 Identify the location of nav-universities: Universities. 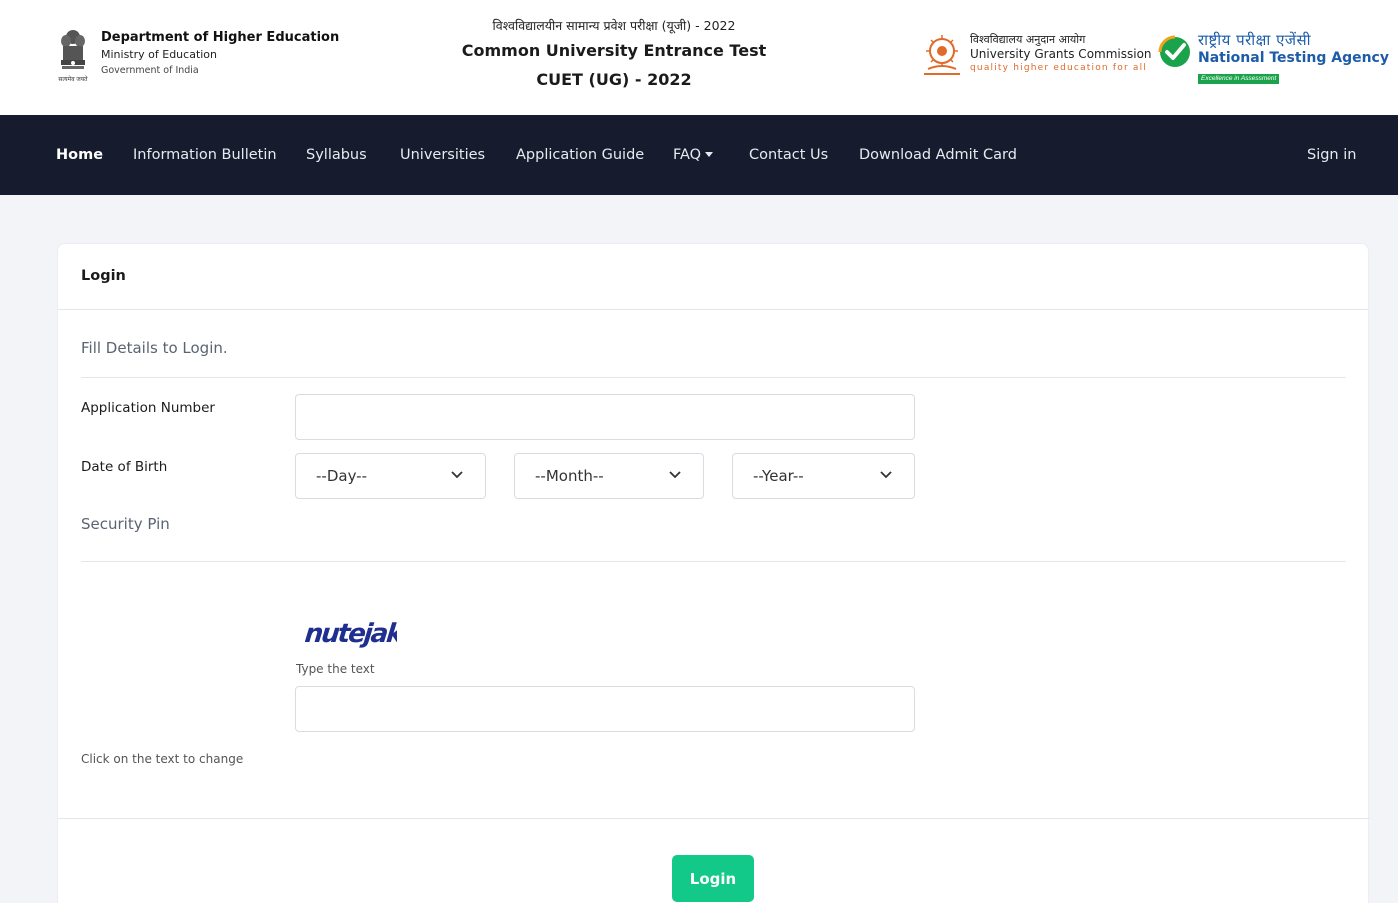
(442, 155).